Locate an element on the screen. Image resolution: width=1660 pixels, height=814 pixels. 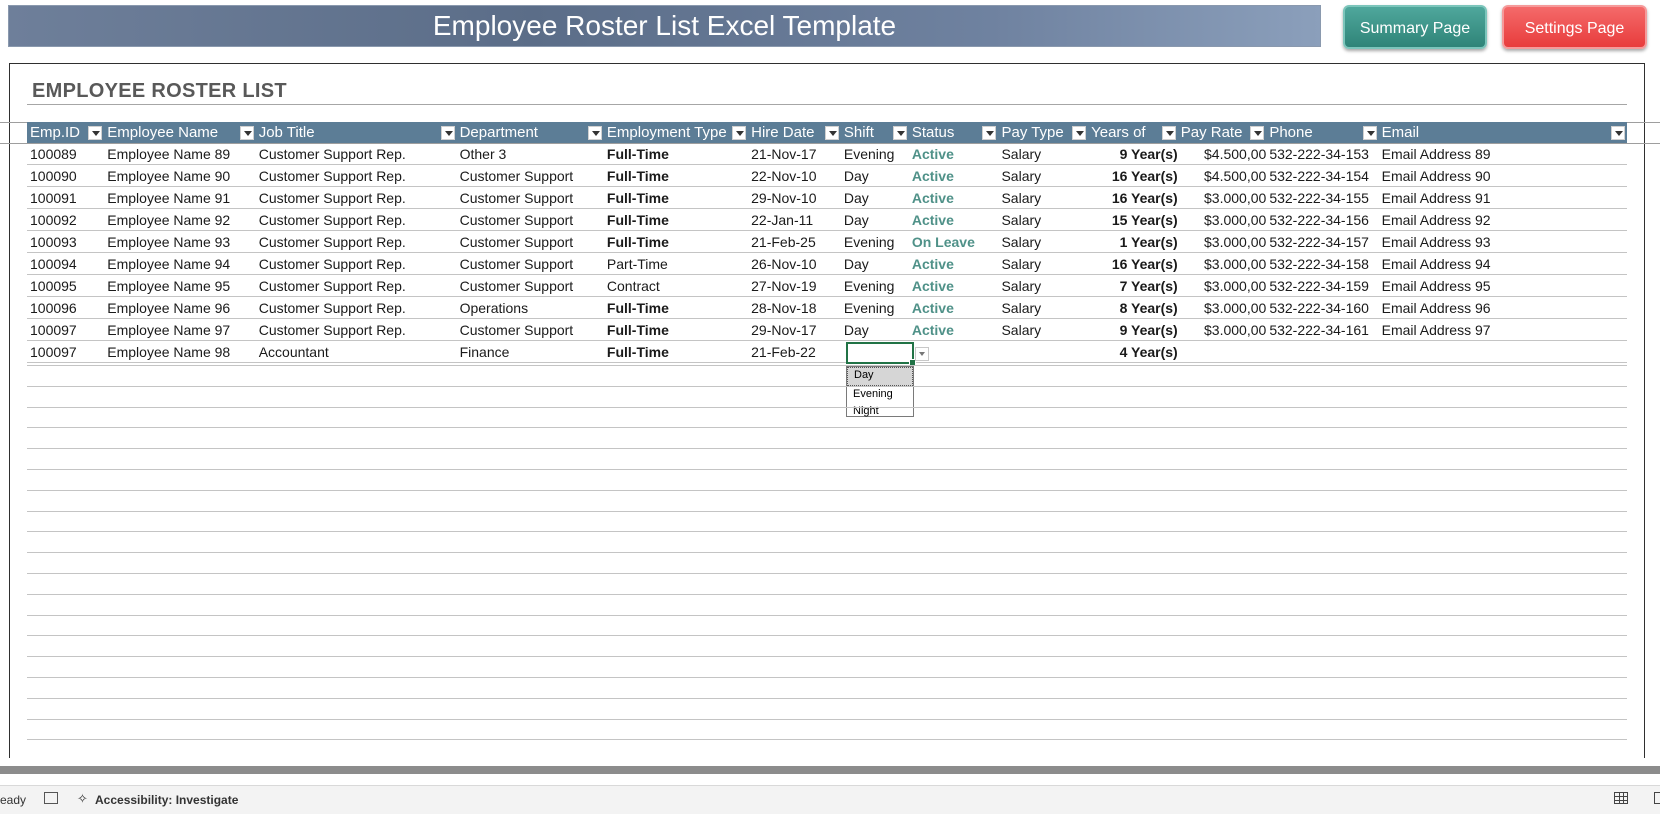
cell-phone is located at coordinates (1322, 351).